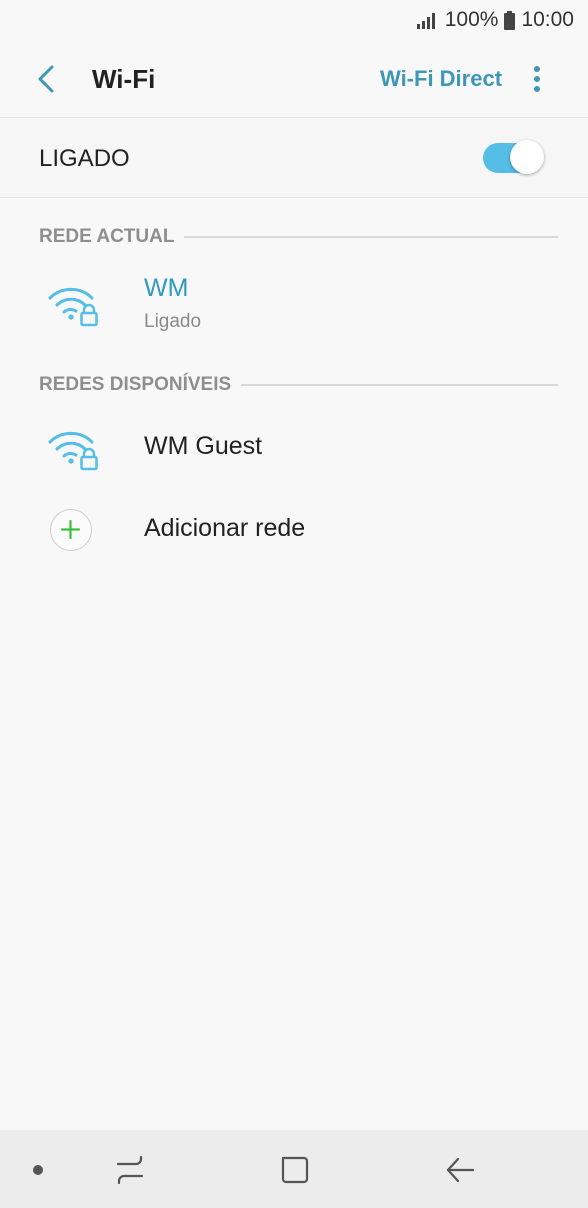 This screenshot has height=1208, width=588. Describe the element at coordinates (71, 530) in the screenshot. I see `add-icon` at that location.